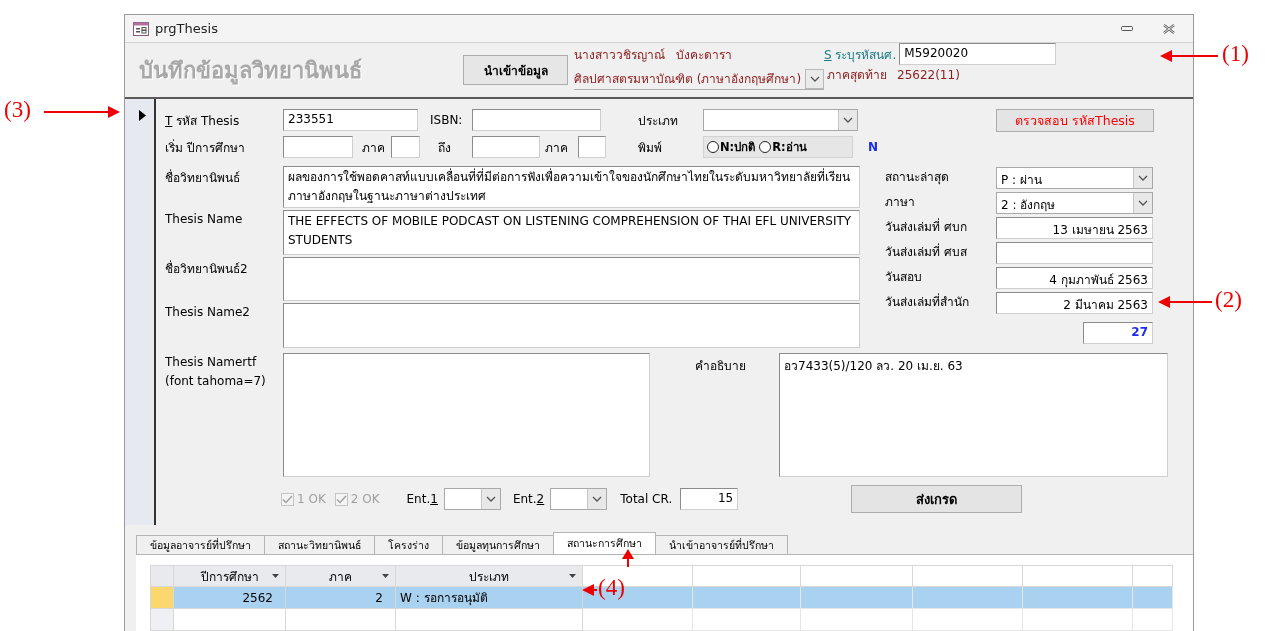 This screenshot has width=1281, height=631. I want to click on print-code: N, so click(873, 147).